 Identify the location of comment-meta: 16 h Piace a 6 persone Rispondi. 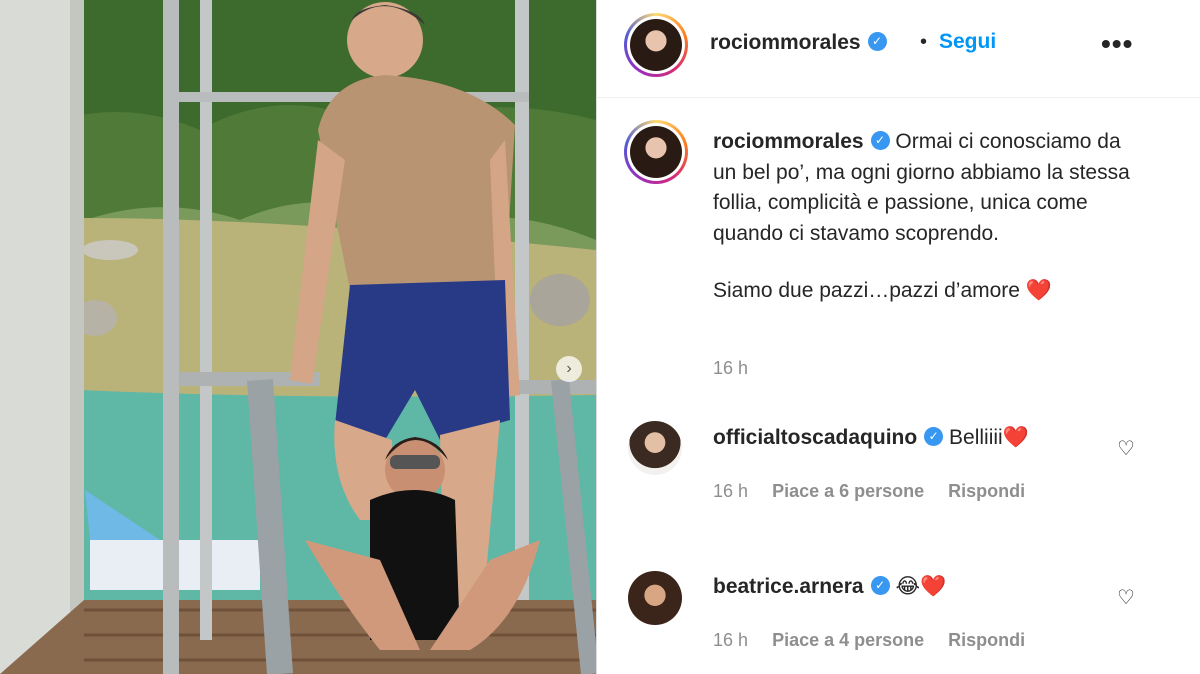
(878, 491).